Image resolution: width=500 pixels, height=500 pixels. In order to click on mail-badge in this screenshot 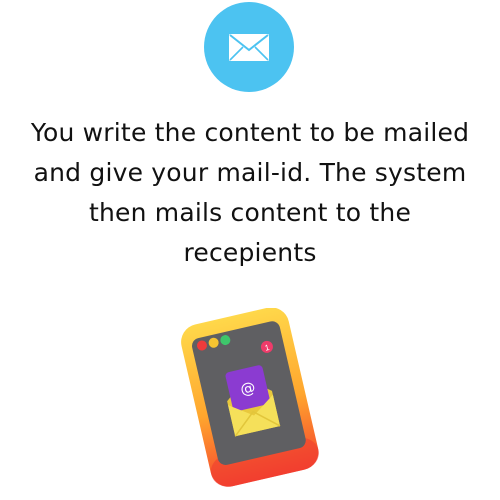, I will do `click(249, 47)`.